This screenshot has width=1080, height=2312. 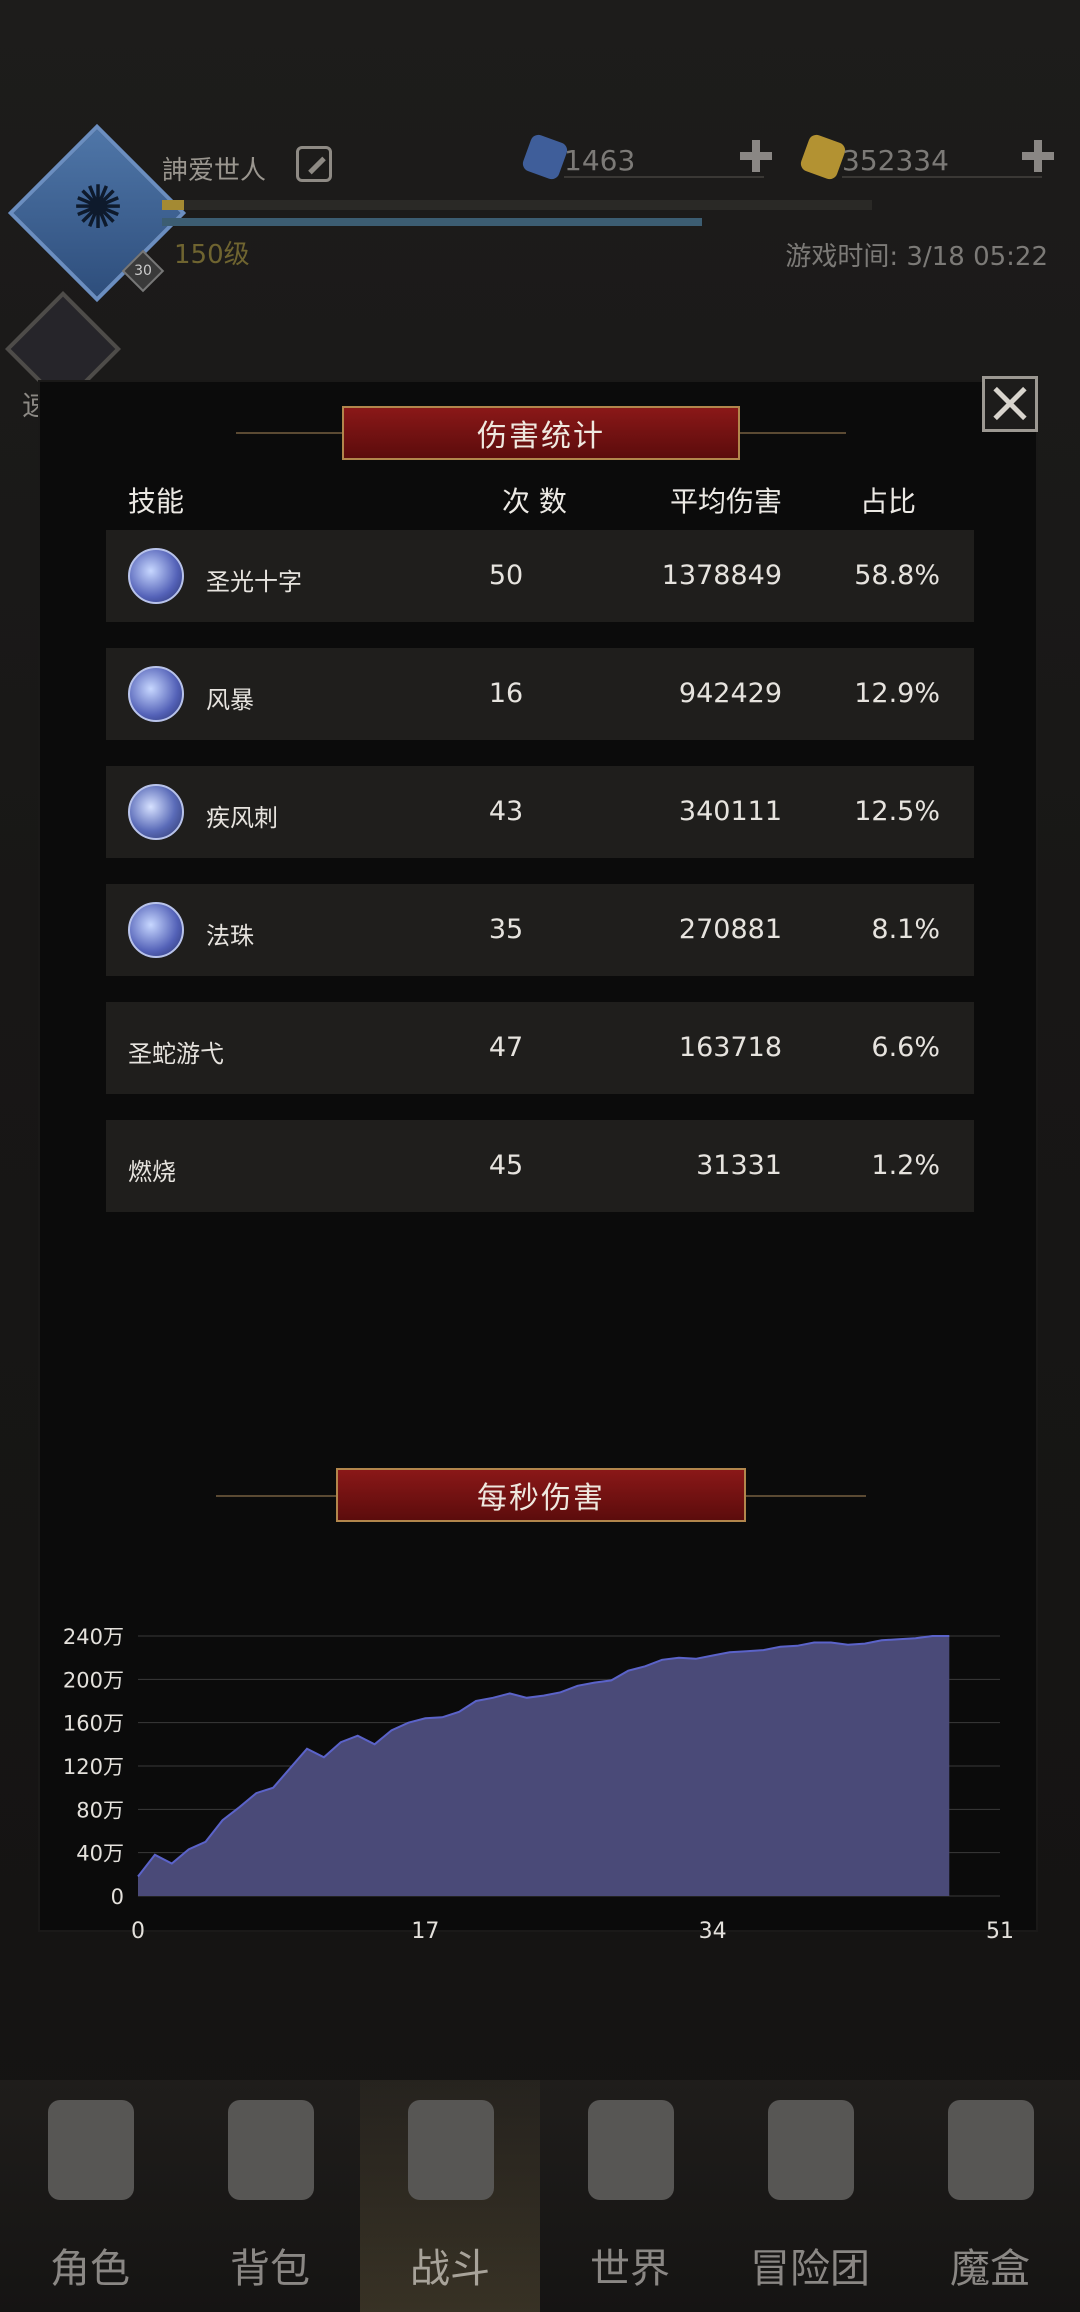 What do you see at coordinates (254, 582) in the screenshot?
I see `skill-name: 圣光十字` at bounding box center [254, 582].